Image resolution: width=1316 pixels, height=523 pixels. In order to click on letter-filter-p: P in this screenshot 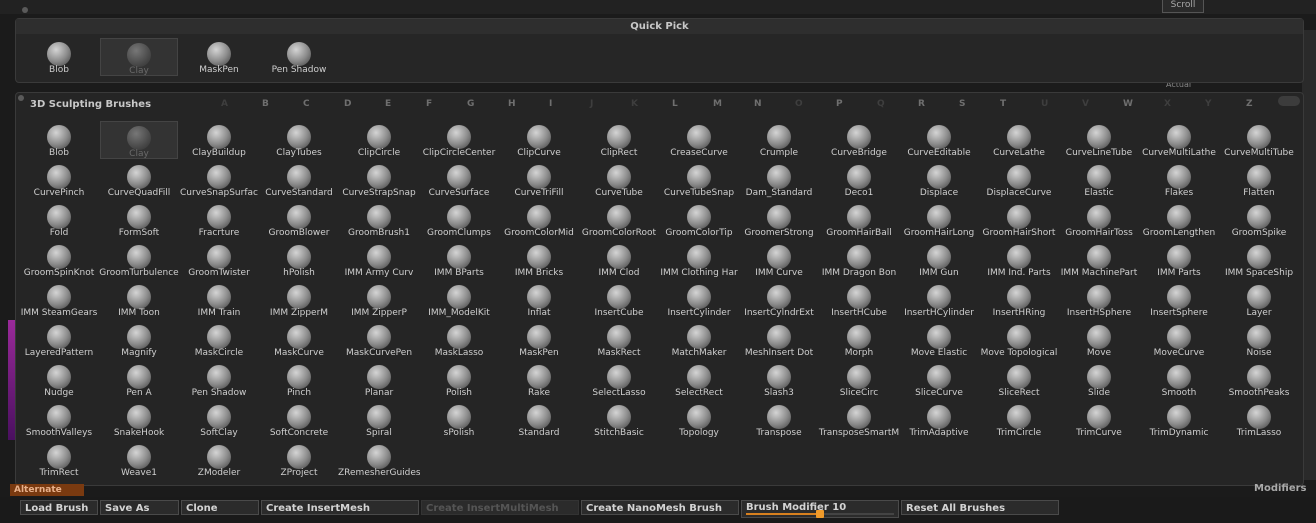, I will do `click(839, 104)`.